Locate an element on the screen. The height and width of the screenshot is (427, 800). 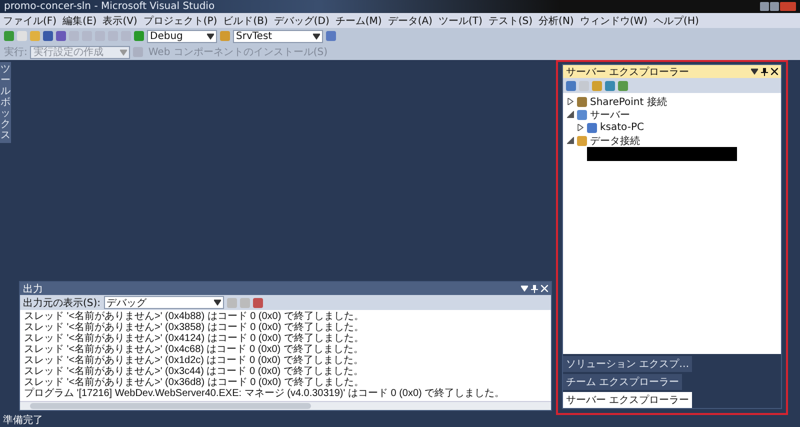
menu-item: 分析(N) is located at coordinates (556, 21).